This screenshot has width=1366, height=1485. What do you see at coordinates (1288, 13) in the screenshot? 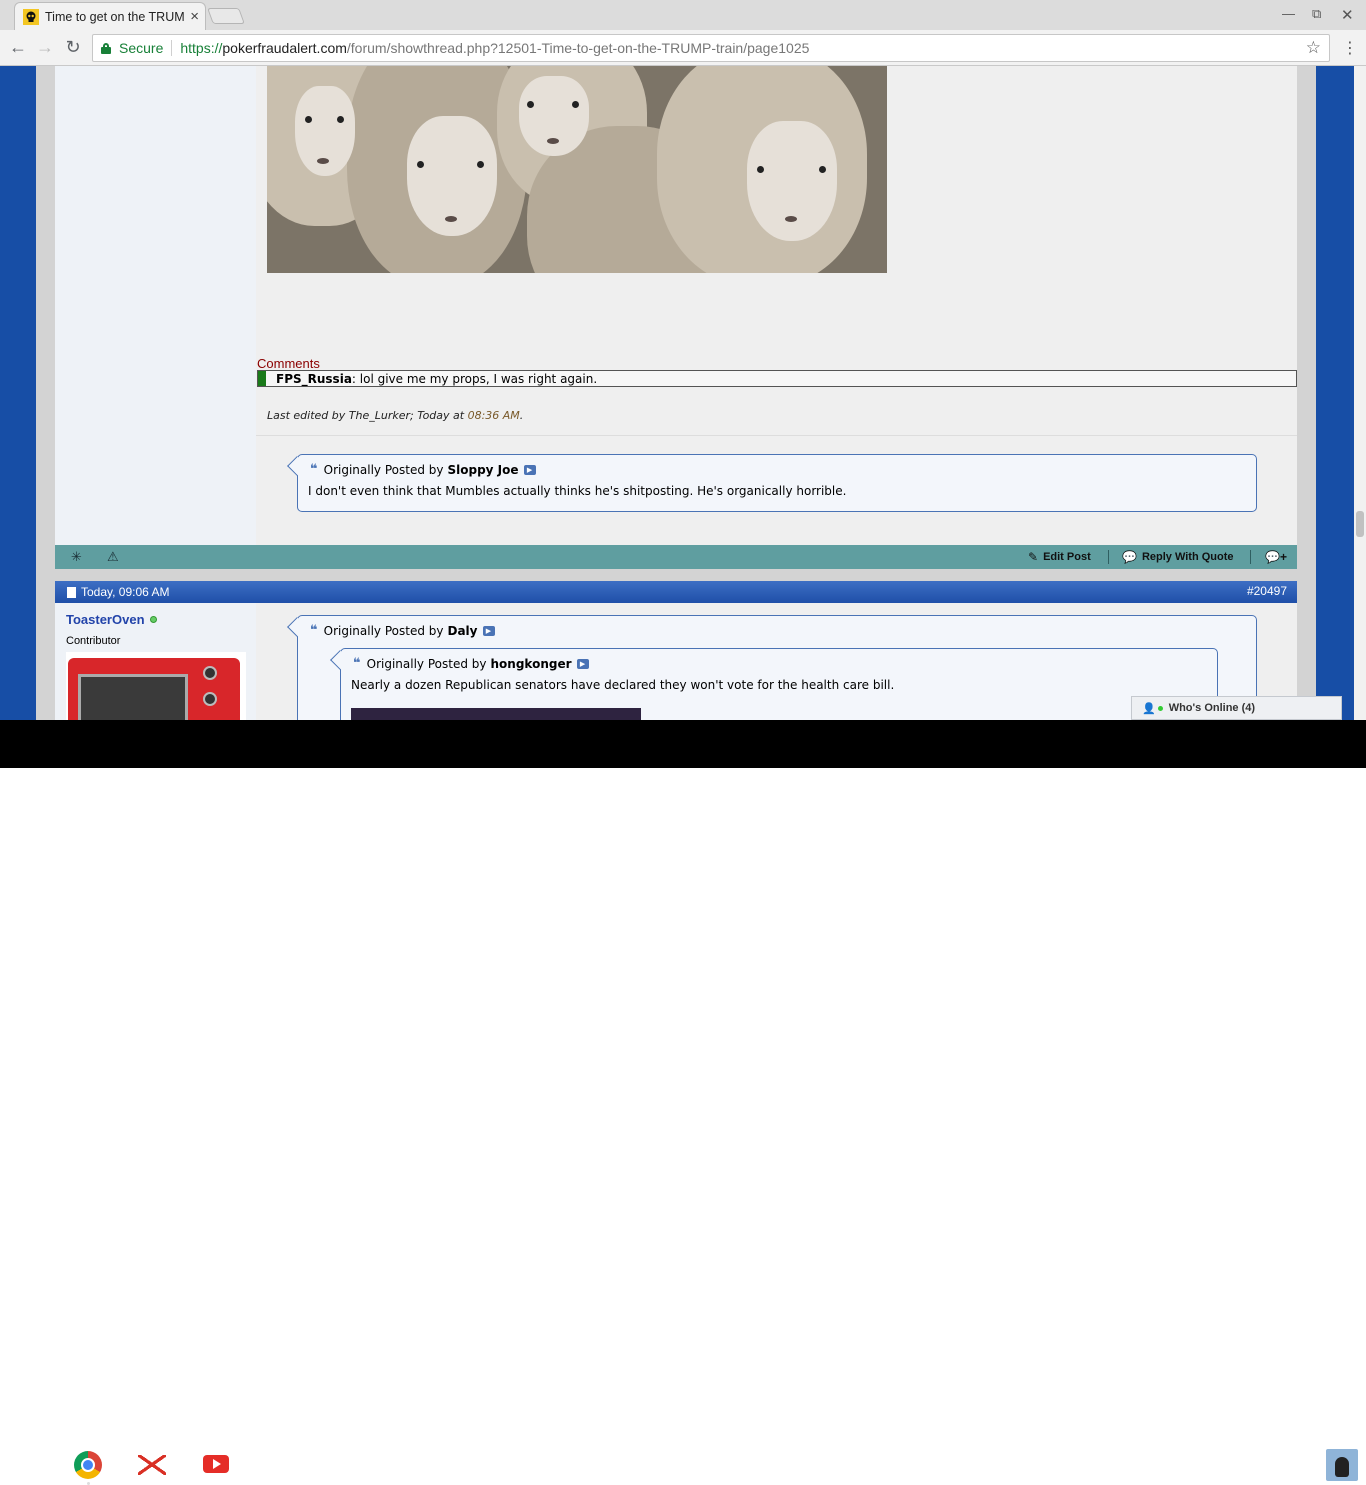
I see `minimize-icon: —` at bounding box center [1288, 13].